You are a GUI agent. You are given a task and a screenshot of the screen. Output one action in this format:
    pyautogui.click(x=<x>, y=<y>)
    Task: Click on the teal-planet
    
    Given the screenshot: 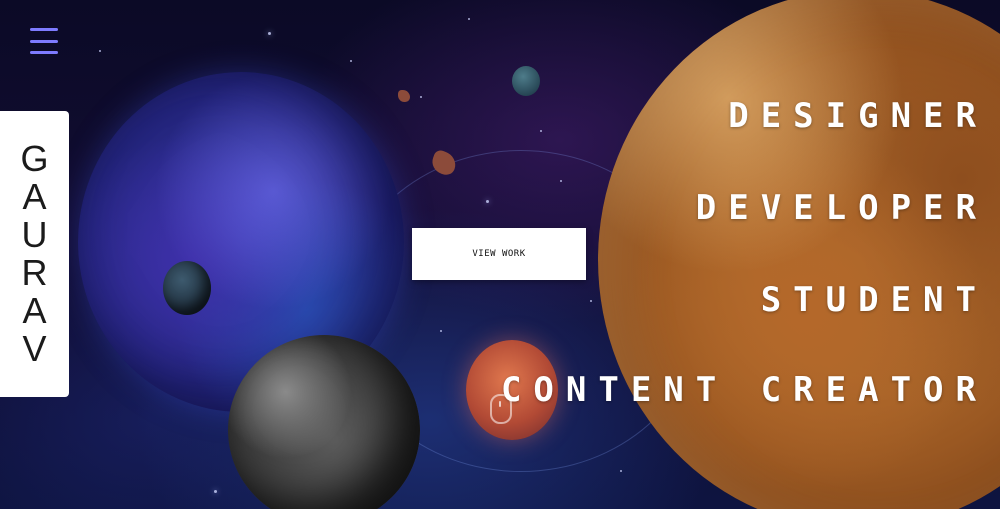 What is the action you would take?
    pyautogui.click(x=526, y=81)
    